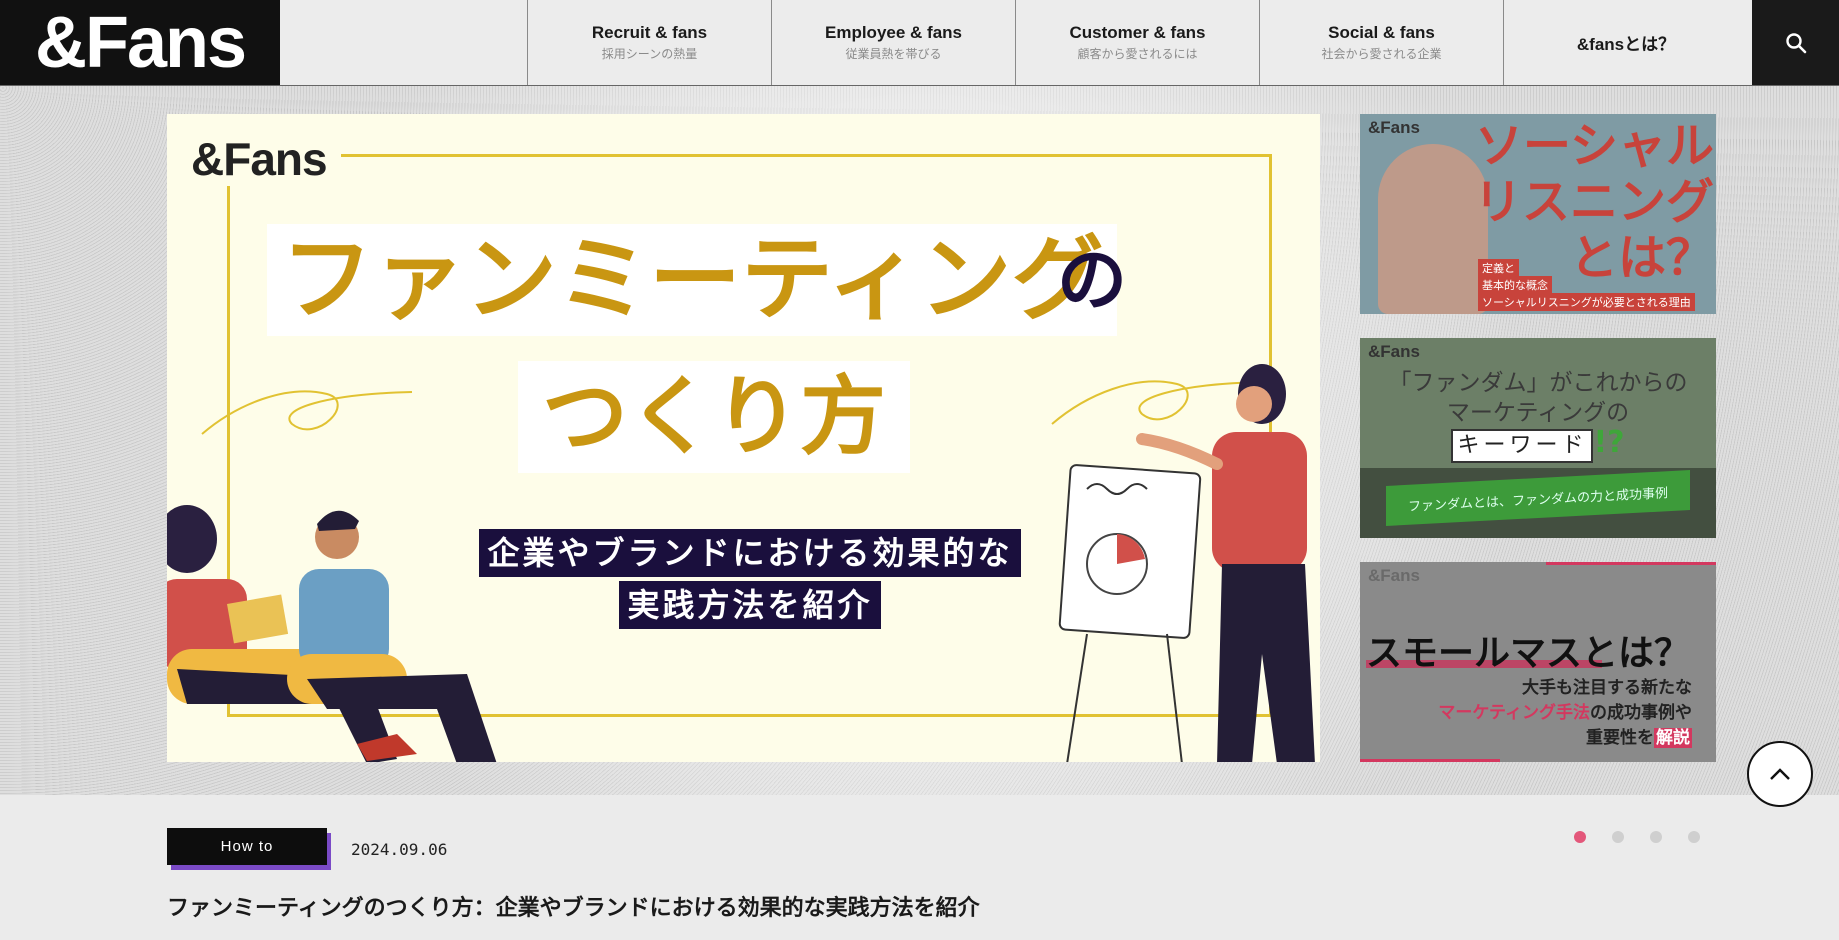  What do you see at coordinates (750, 605) in the screenshot?
I see `hero-subtitle-line2: 実践方法を紹介` at bounding box center [750, 605].